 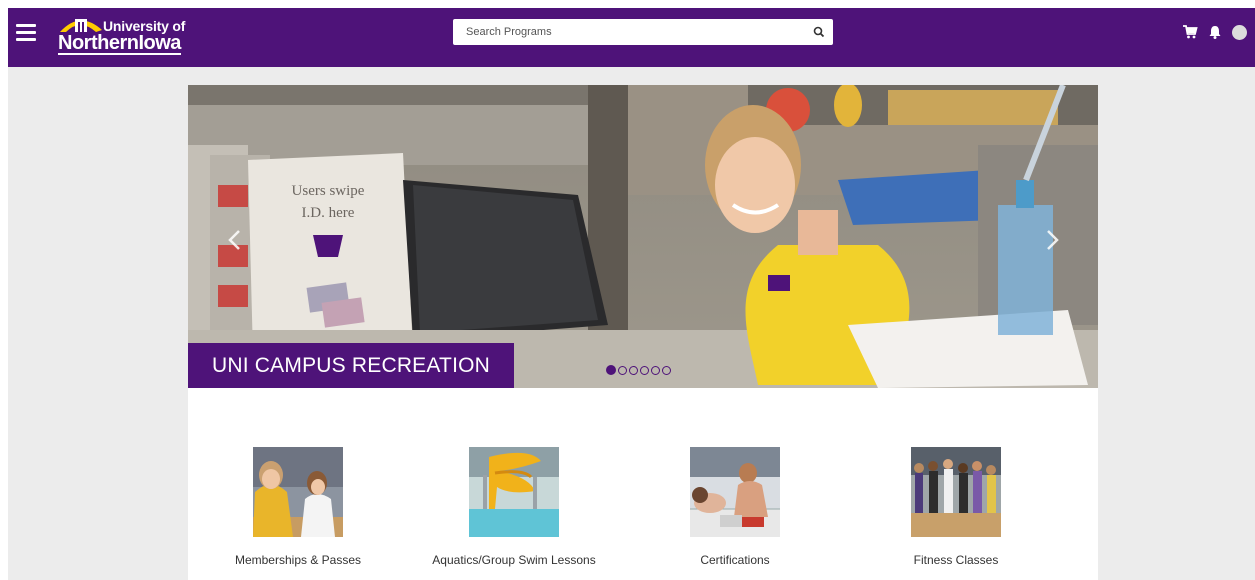 I want to click on bell-icon, so click(x=1215, y=32).